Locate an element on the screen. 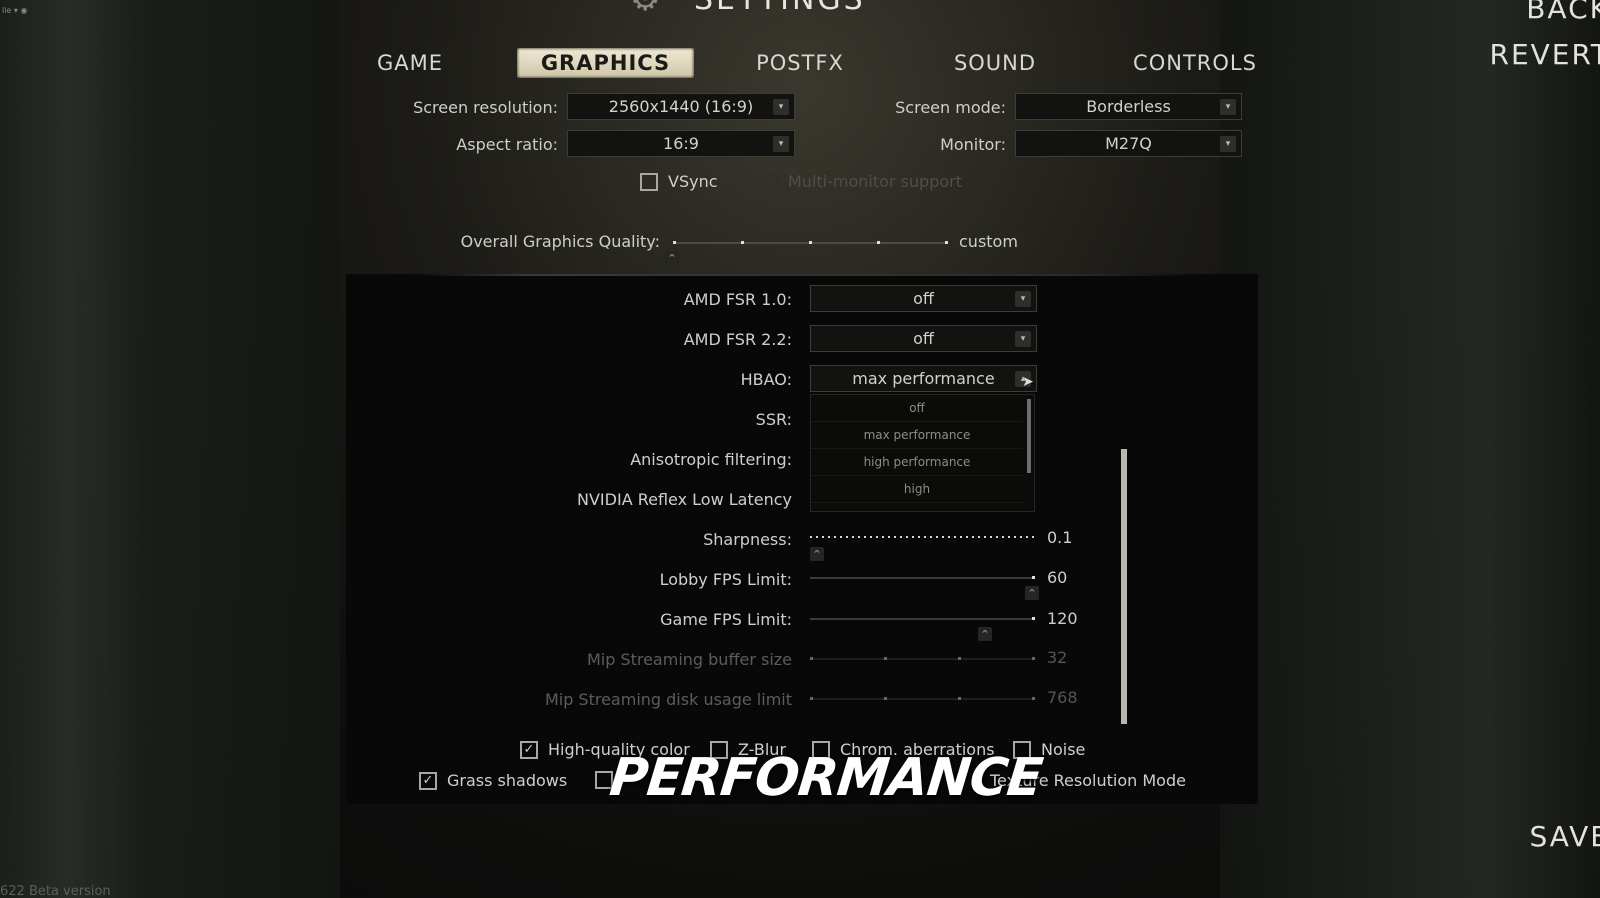 The height and width of the screenshot is (898, 1600). save-button: SAVE is located at coordinates (1564, 836).